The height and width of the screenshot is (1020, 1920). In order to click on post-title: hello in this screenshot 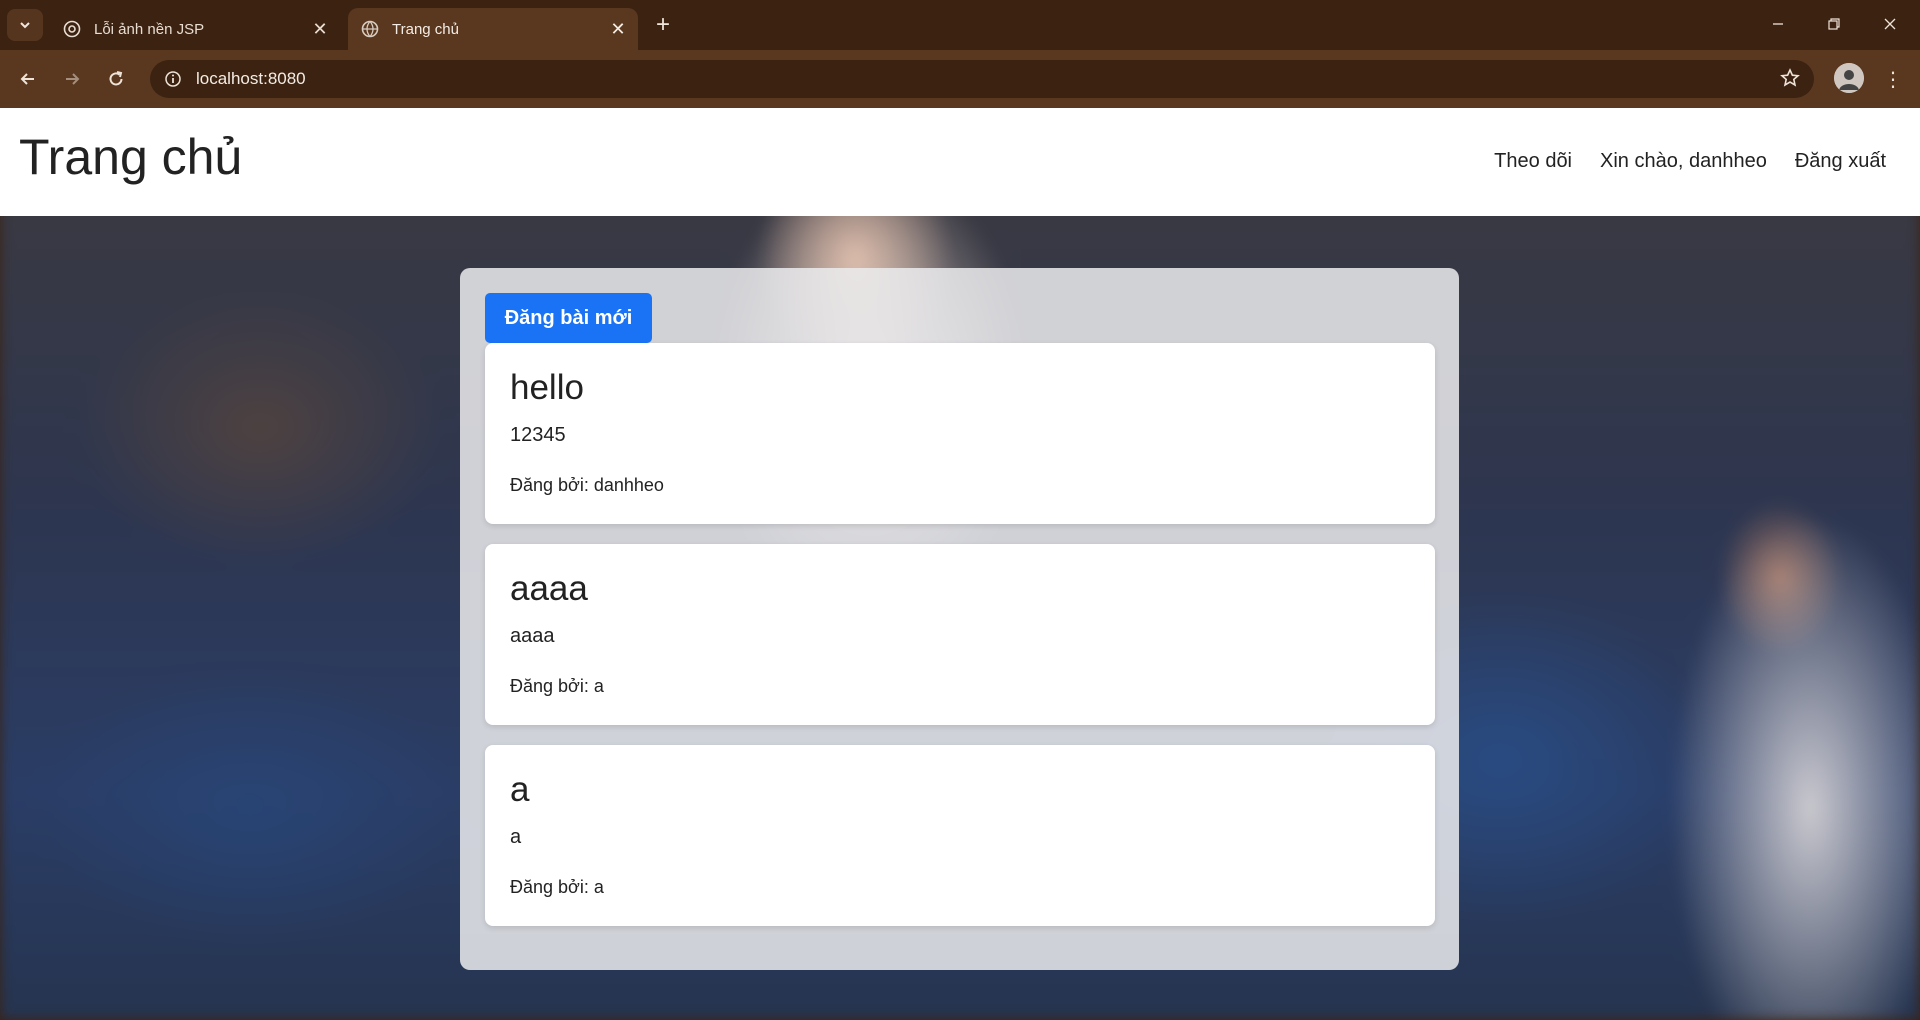, I will do `click(547, 387)`.